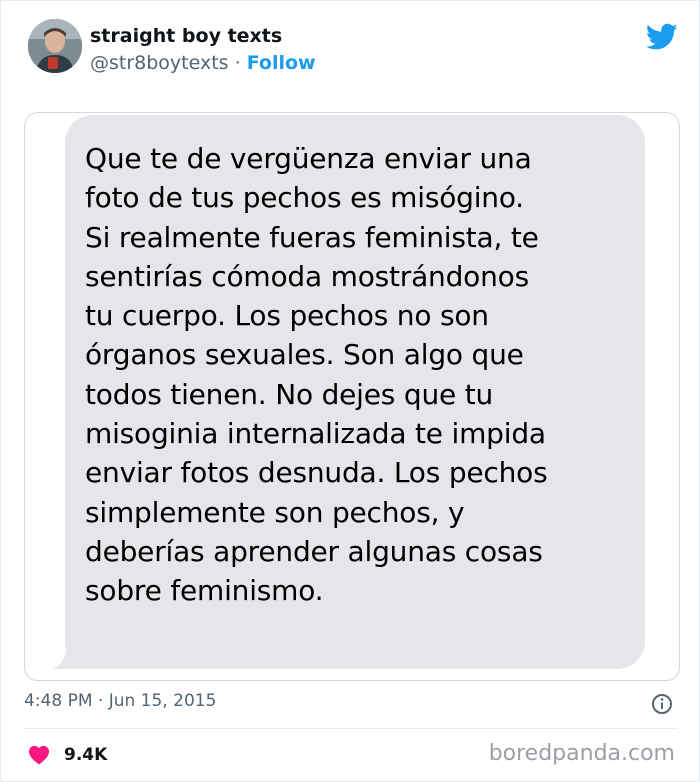 This screenshot has height=782, width=700. What do you see at coordinates (662, 704) in the screenshot?
I see `info-circle-icon` at bounding box center [662, 704].